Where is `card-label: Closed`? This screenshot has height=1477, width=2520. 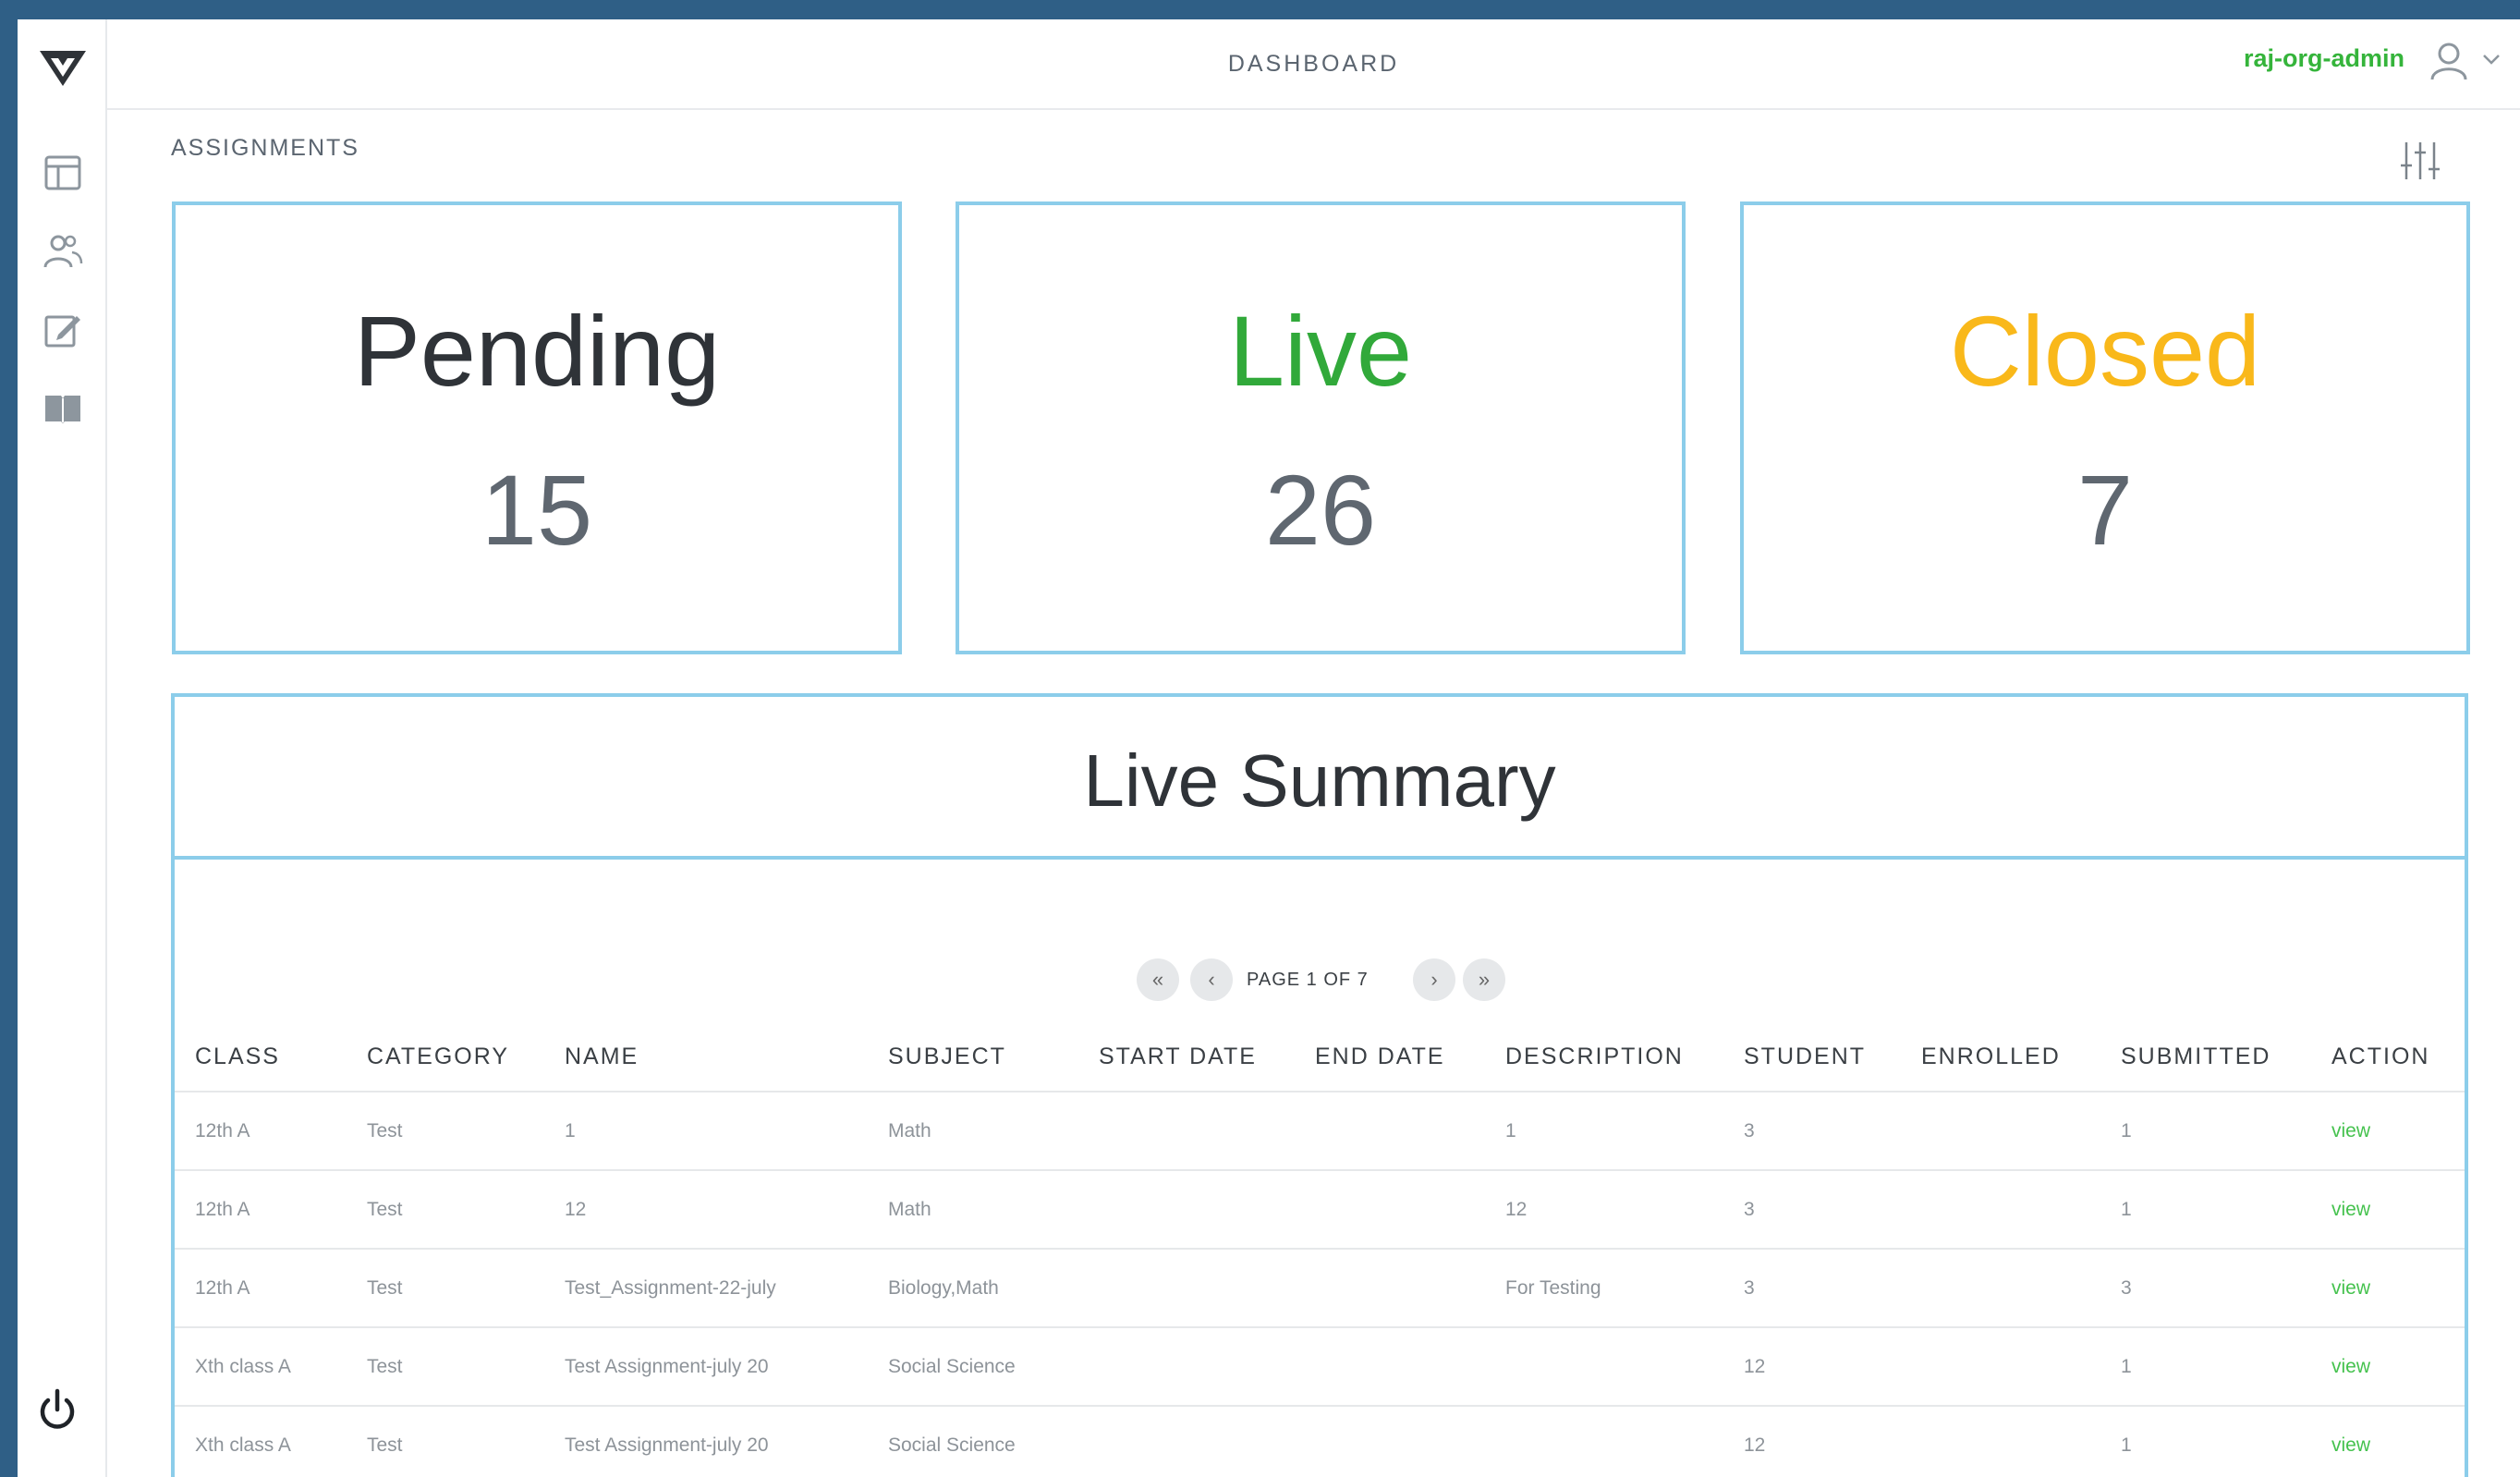
card-label: Closed is located at coordinates (2105, 351).